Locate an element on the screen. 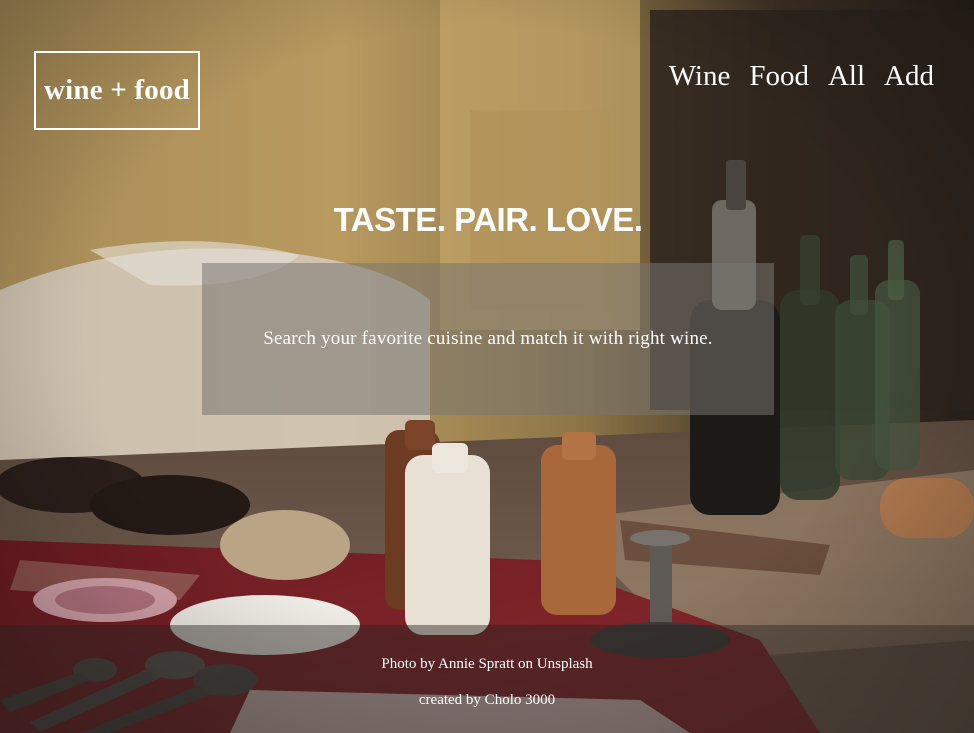 Image resolution: width=974 pixels, height=733 pixels. nav-link-add: Add is located at coordinates (909, 76).